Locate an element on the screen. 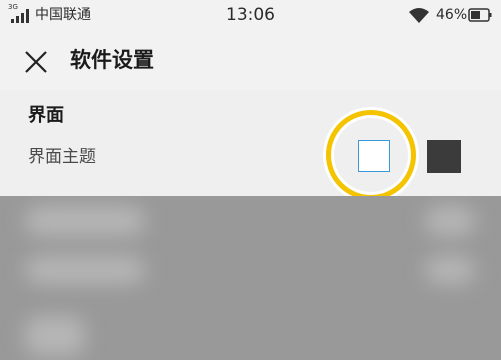 This screenshot has height=360, width=501. theme-label: 界面主题 is located at coordinates (62, 157).